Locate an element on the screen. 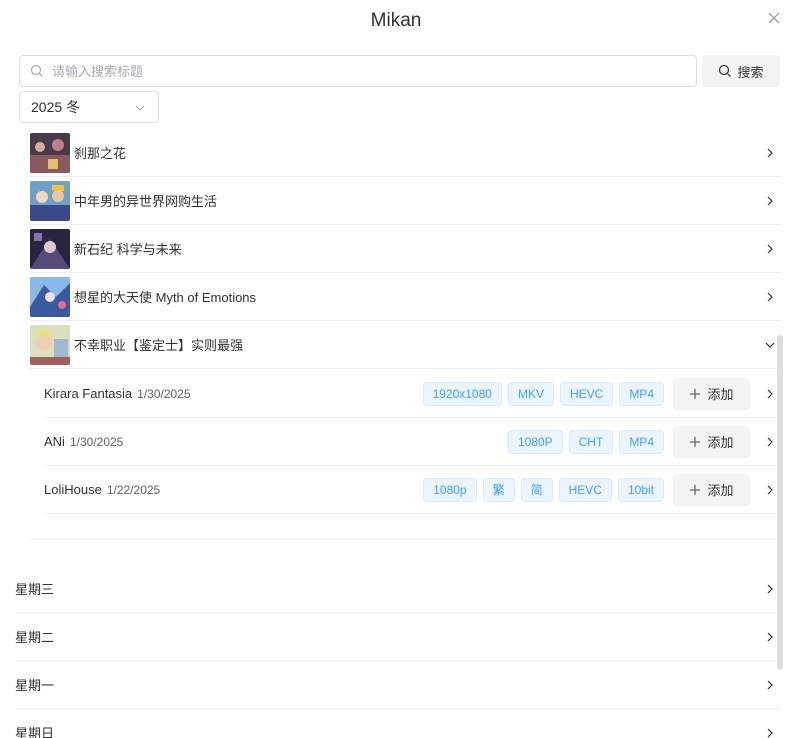  resource-tag: 10bit is located at coordinates (640, 489).